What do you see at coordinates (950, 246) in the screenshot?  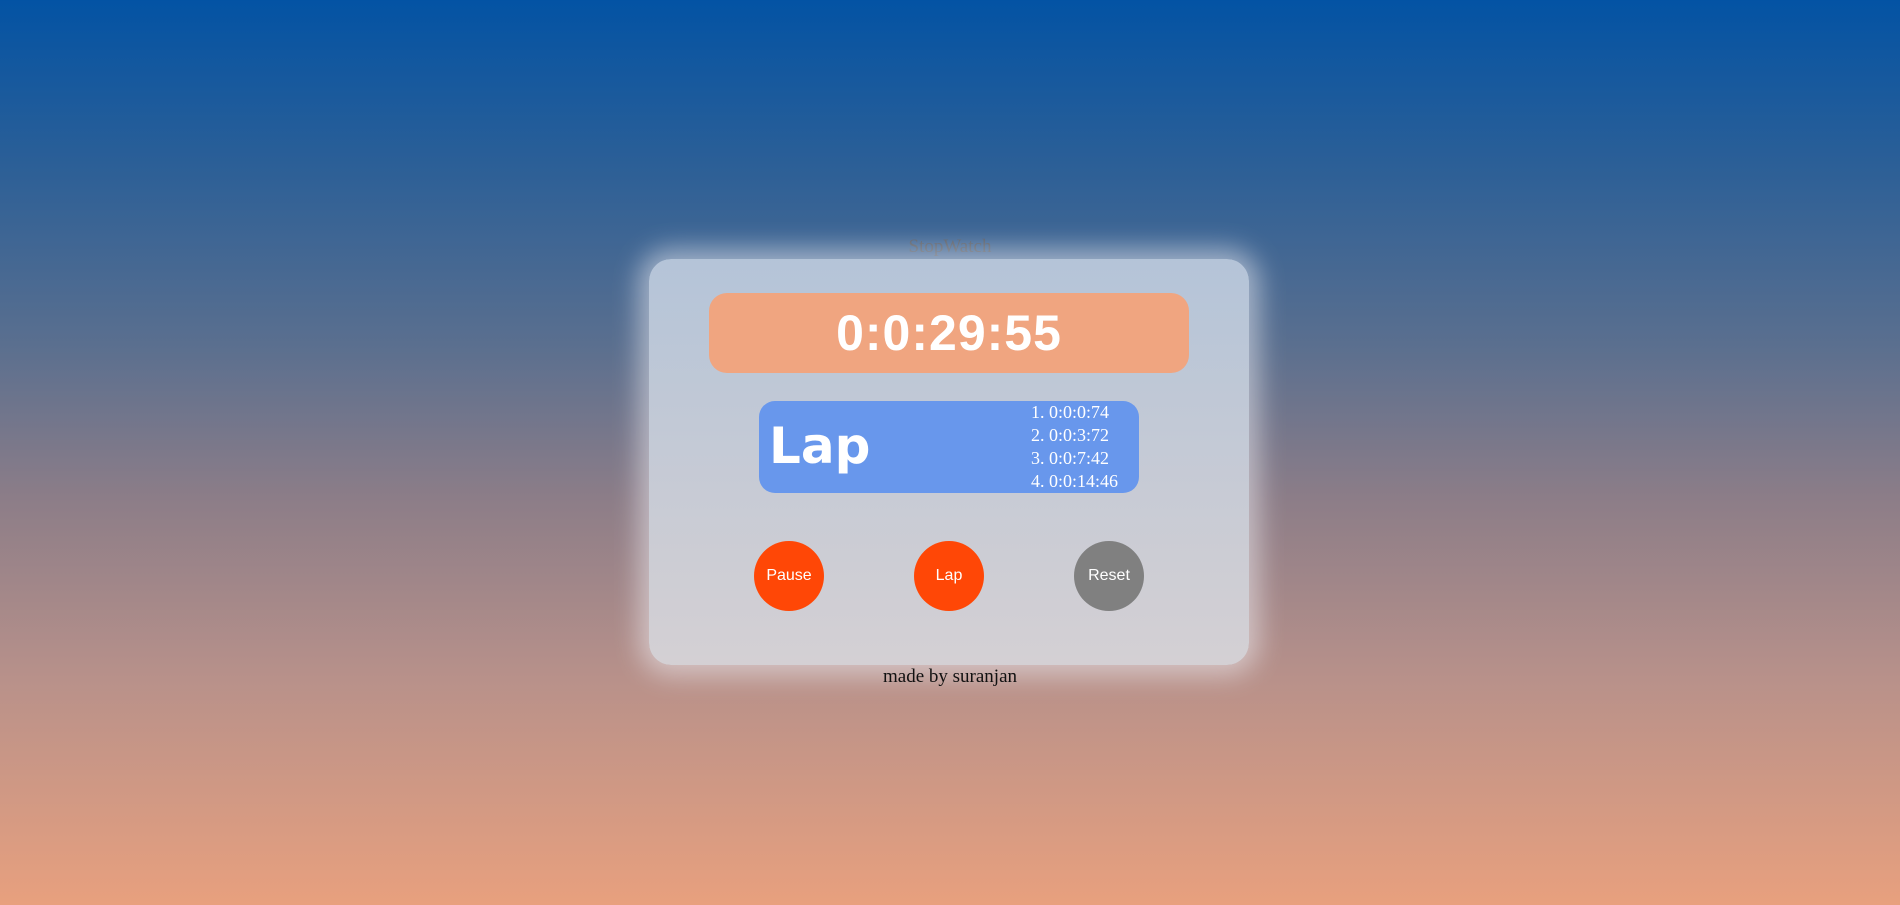 I see `app-title: StopWatch` at bounding box center [950, 246].